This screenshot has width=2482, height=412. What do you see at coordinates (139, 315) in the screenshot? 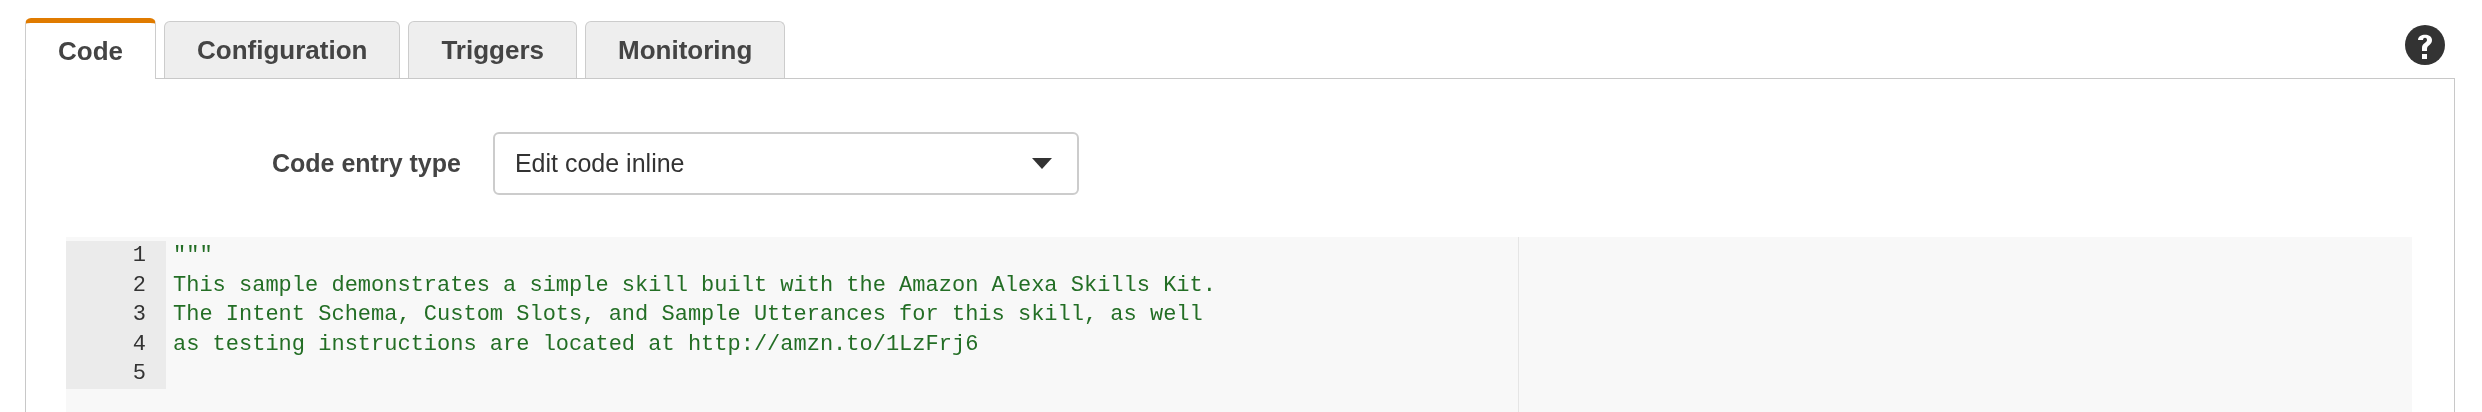
I see `line-number: 3` at bounding box center [139, 315].